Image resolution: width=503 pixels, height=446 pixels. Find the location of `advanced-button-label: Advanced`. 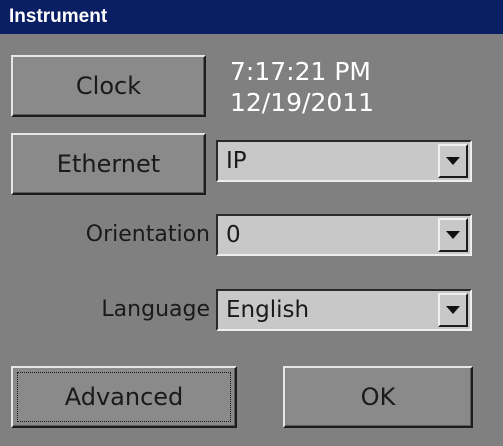

advanced-button-label: Advanced is located at coordinates (124, 397).